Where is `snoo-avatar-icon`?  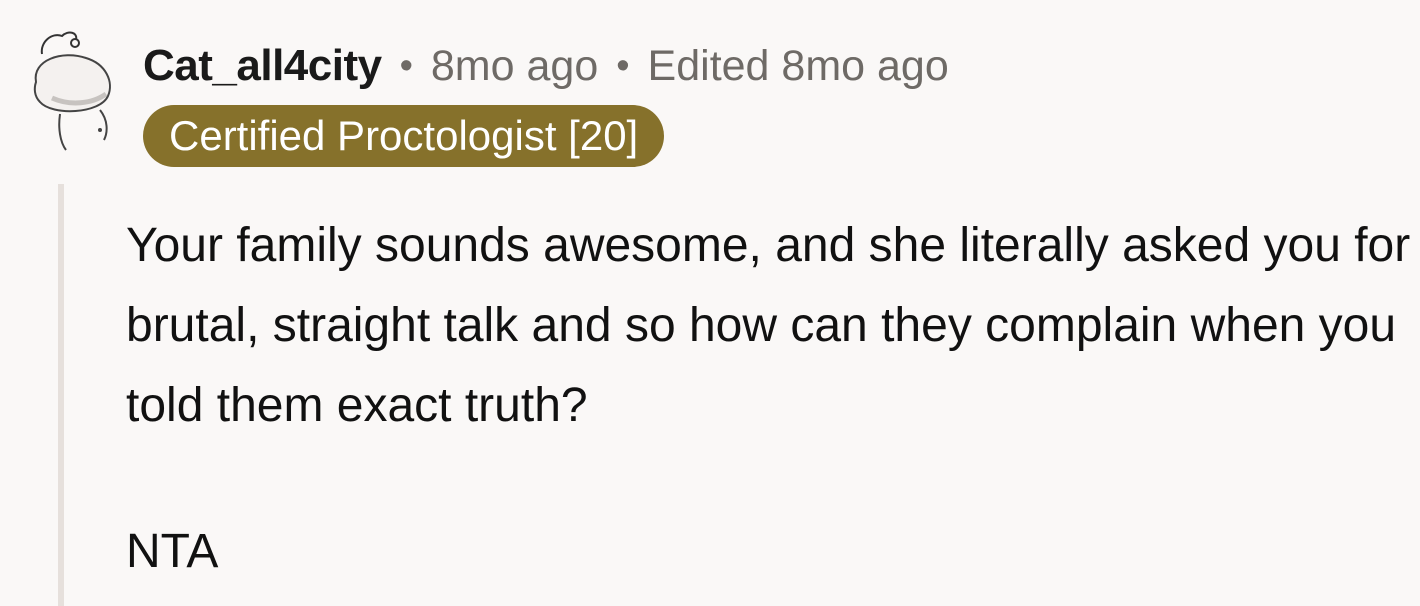 snoo-avatar-icon is located at coordinates (72, 91).